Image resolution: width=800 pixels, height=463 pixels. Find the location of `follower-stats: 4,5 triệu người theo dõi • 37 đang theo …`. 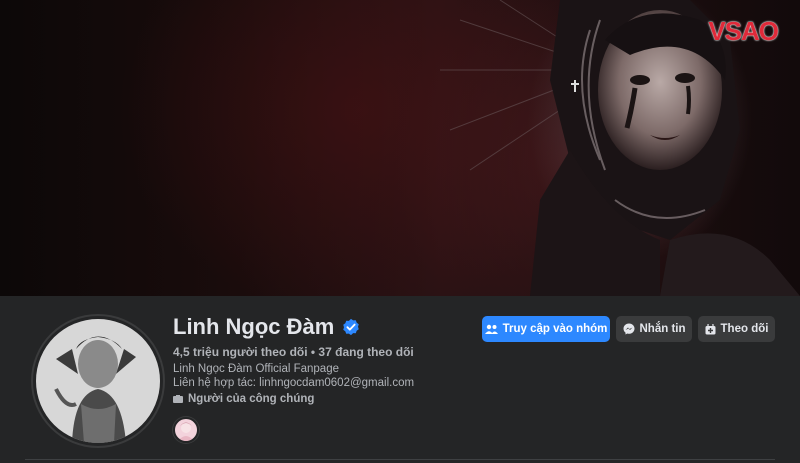

follower-stats: 4,5 triệu người theo dõi • 37 đang theo … is located at coordinates (293, 352).